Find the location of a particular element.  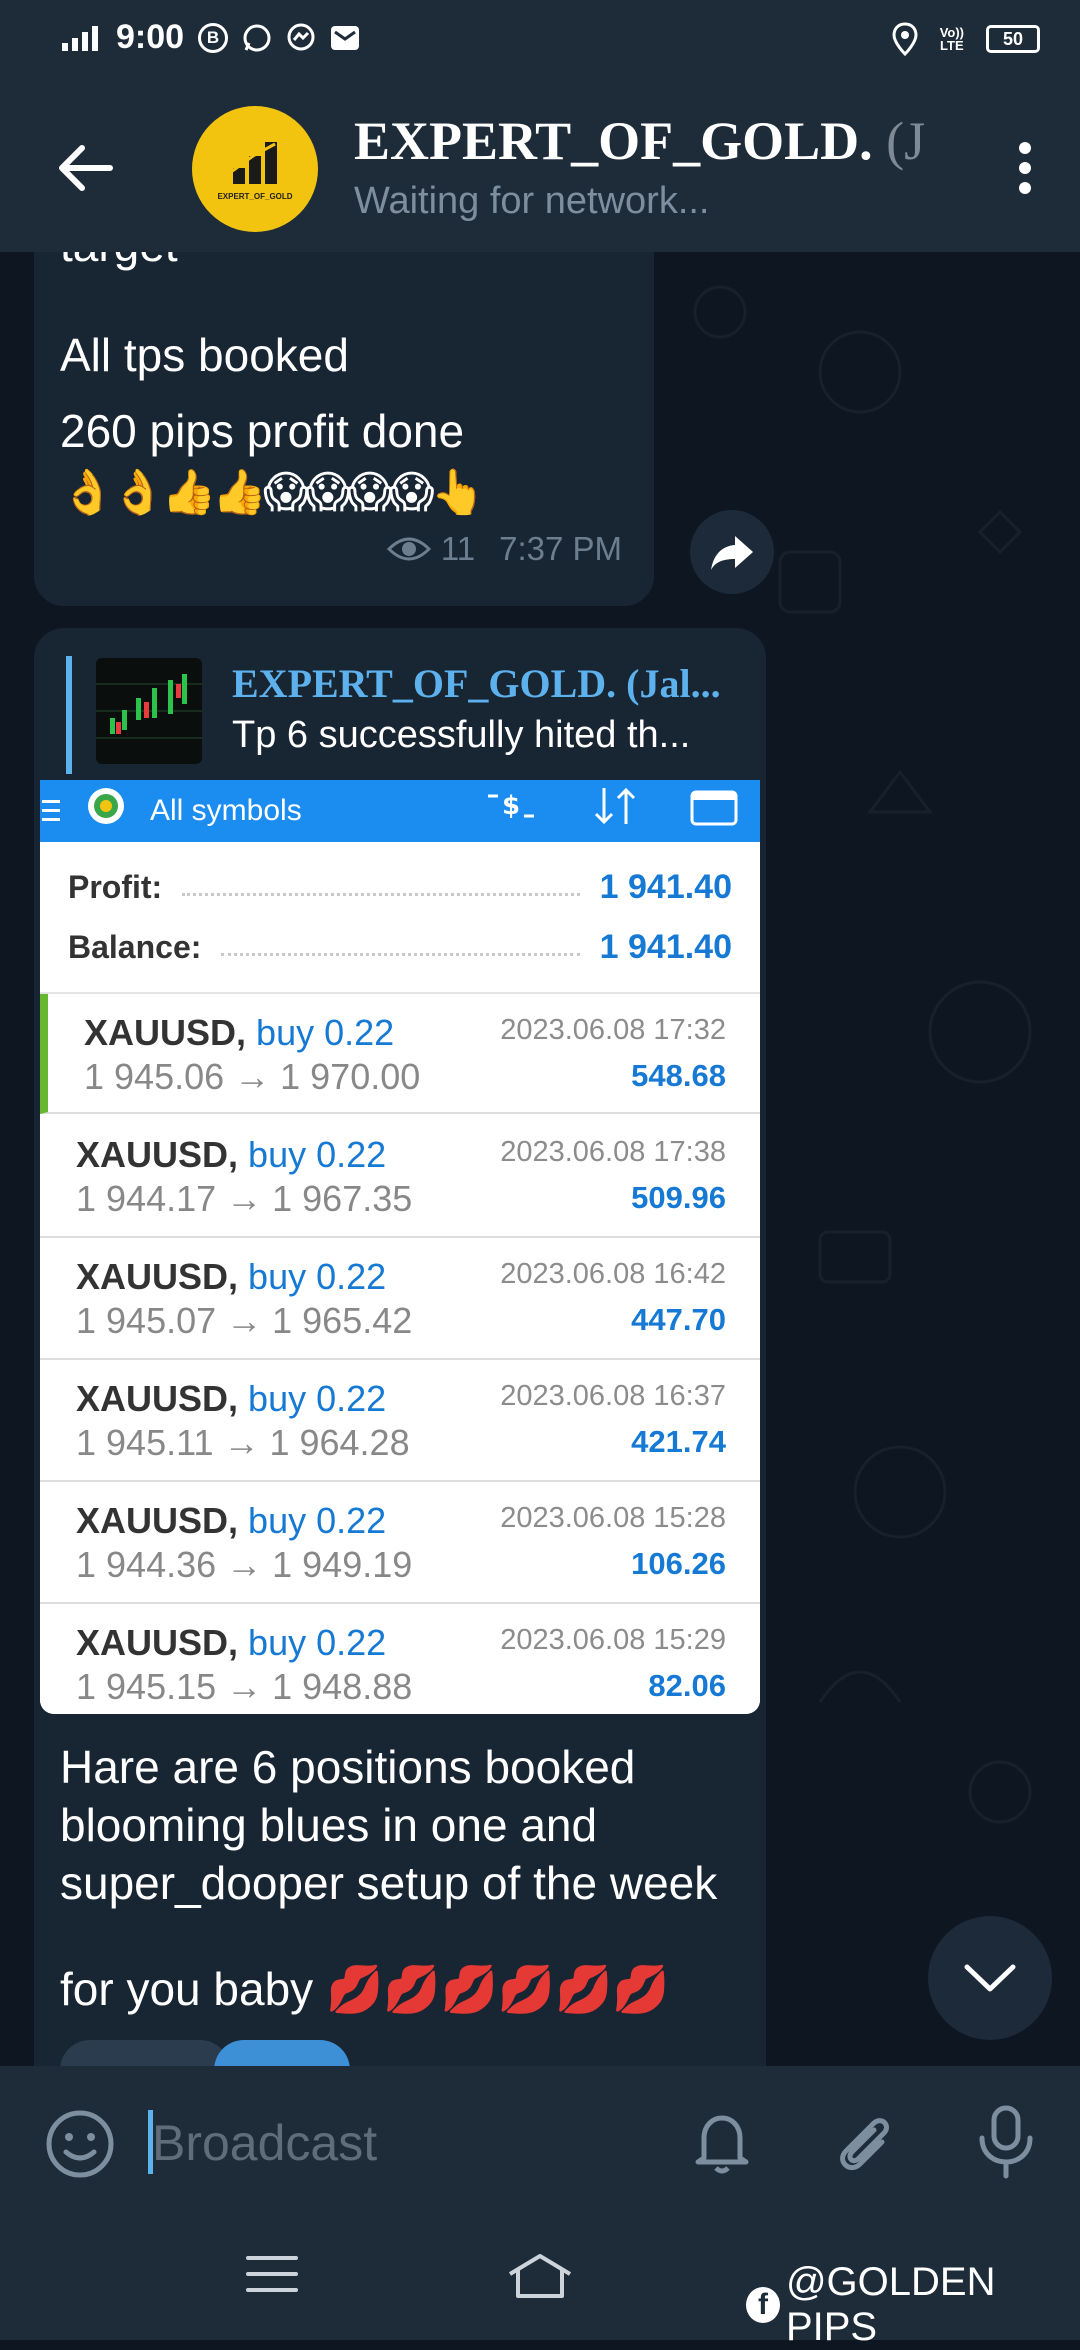

sort-icon is located at coordinates (615, 806).